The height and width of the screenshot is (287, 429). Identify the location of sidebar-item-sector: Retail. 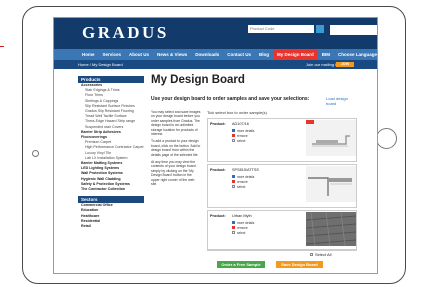
(111, 226).